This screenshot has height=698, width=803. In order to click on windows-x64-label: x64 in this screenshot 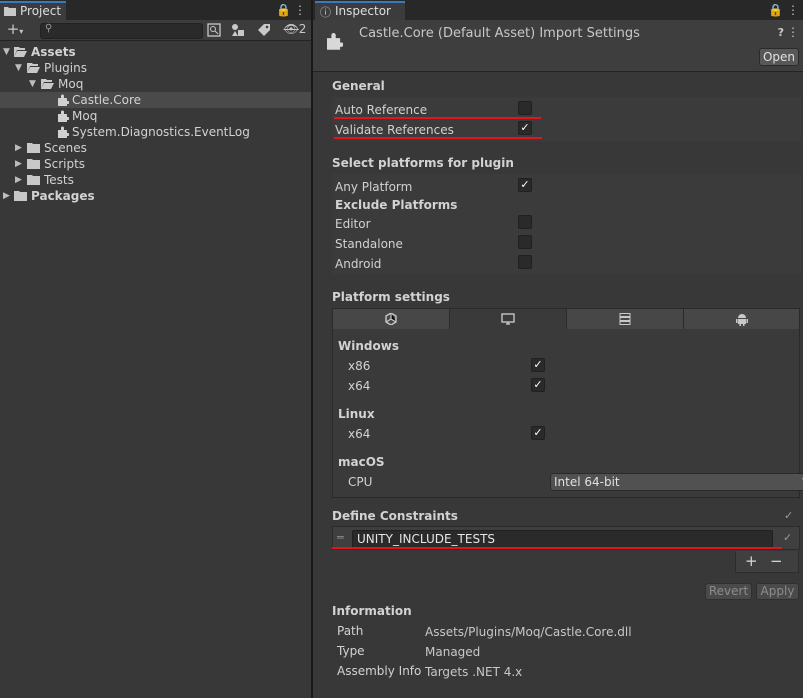, I will do `click(359, 386)`.